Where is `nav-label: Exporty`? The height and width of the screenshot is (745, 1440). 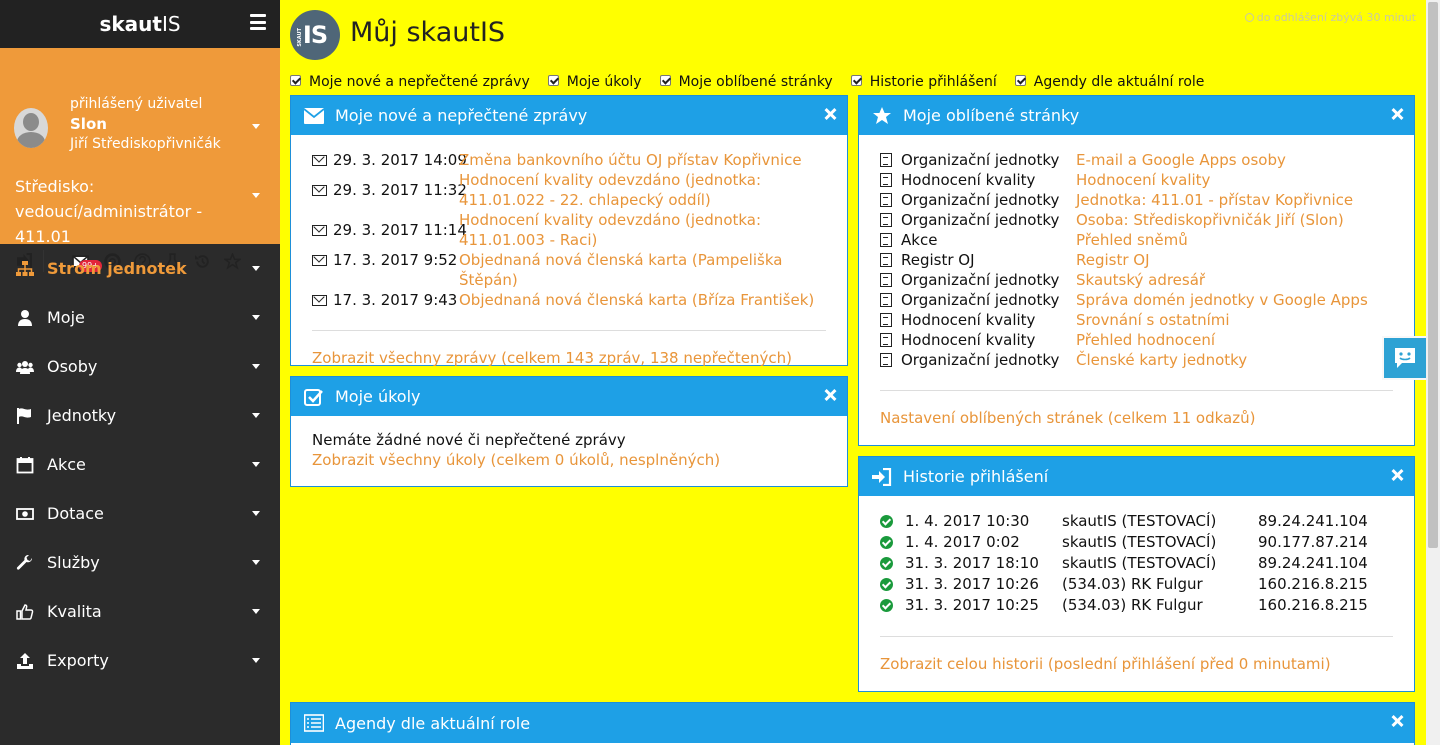 nav-label: Exporty is located at coordinates (78, 660).